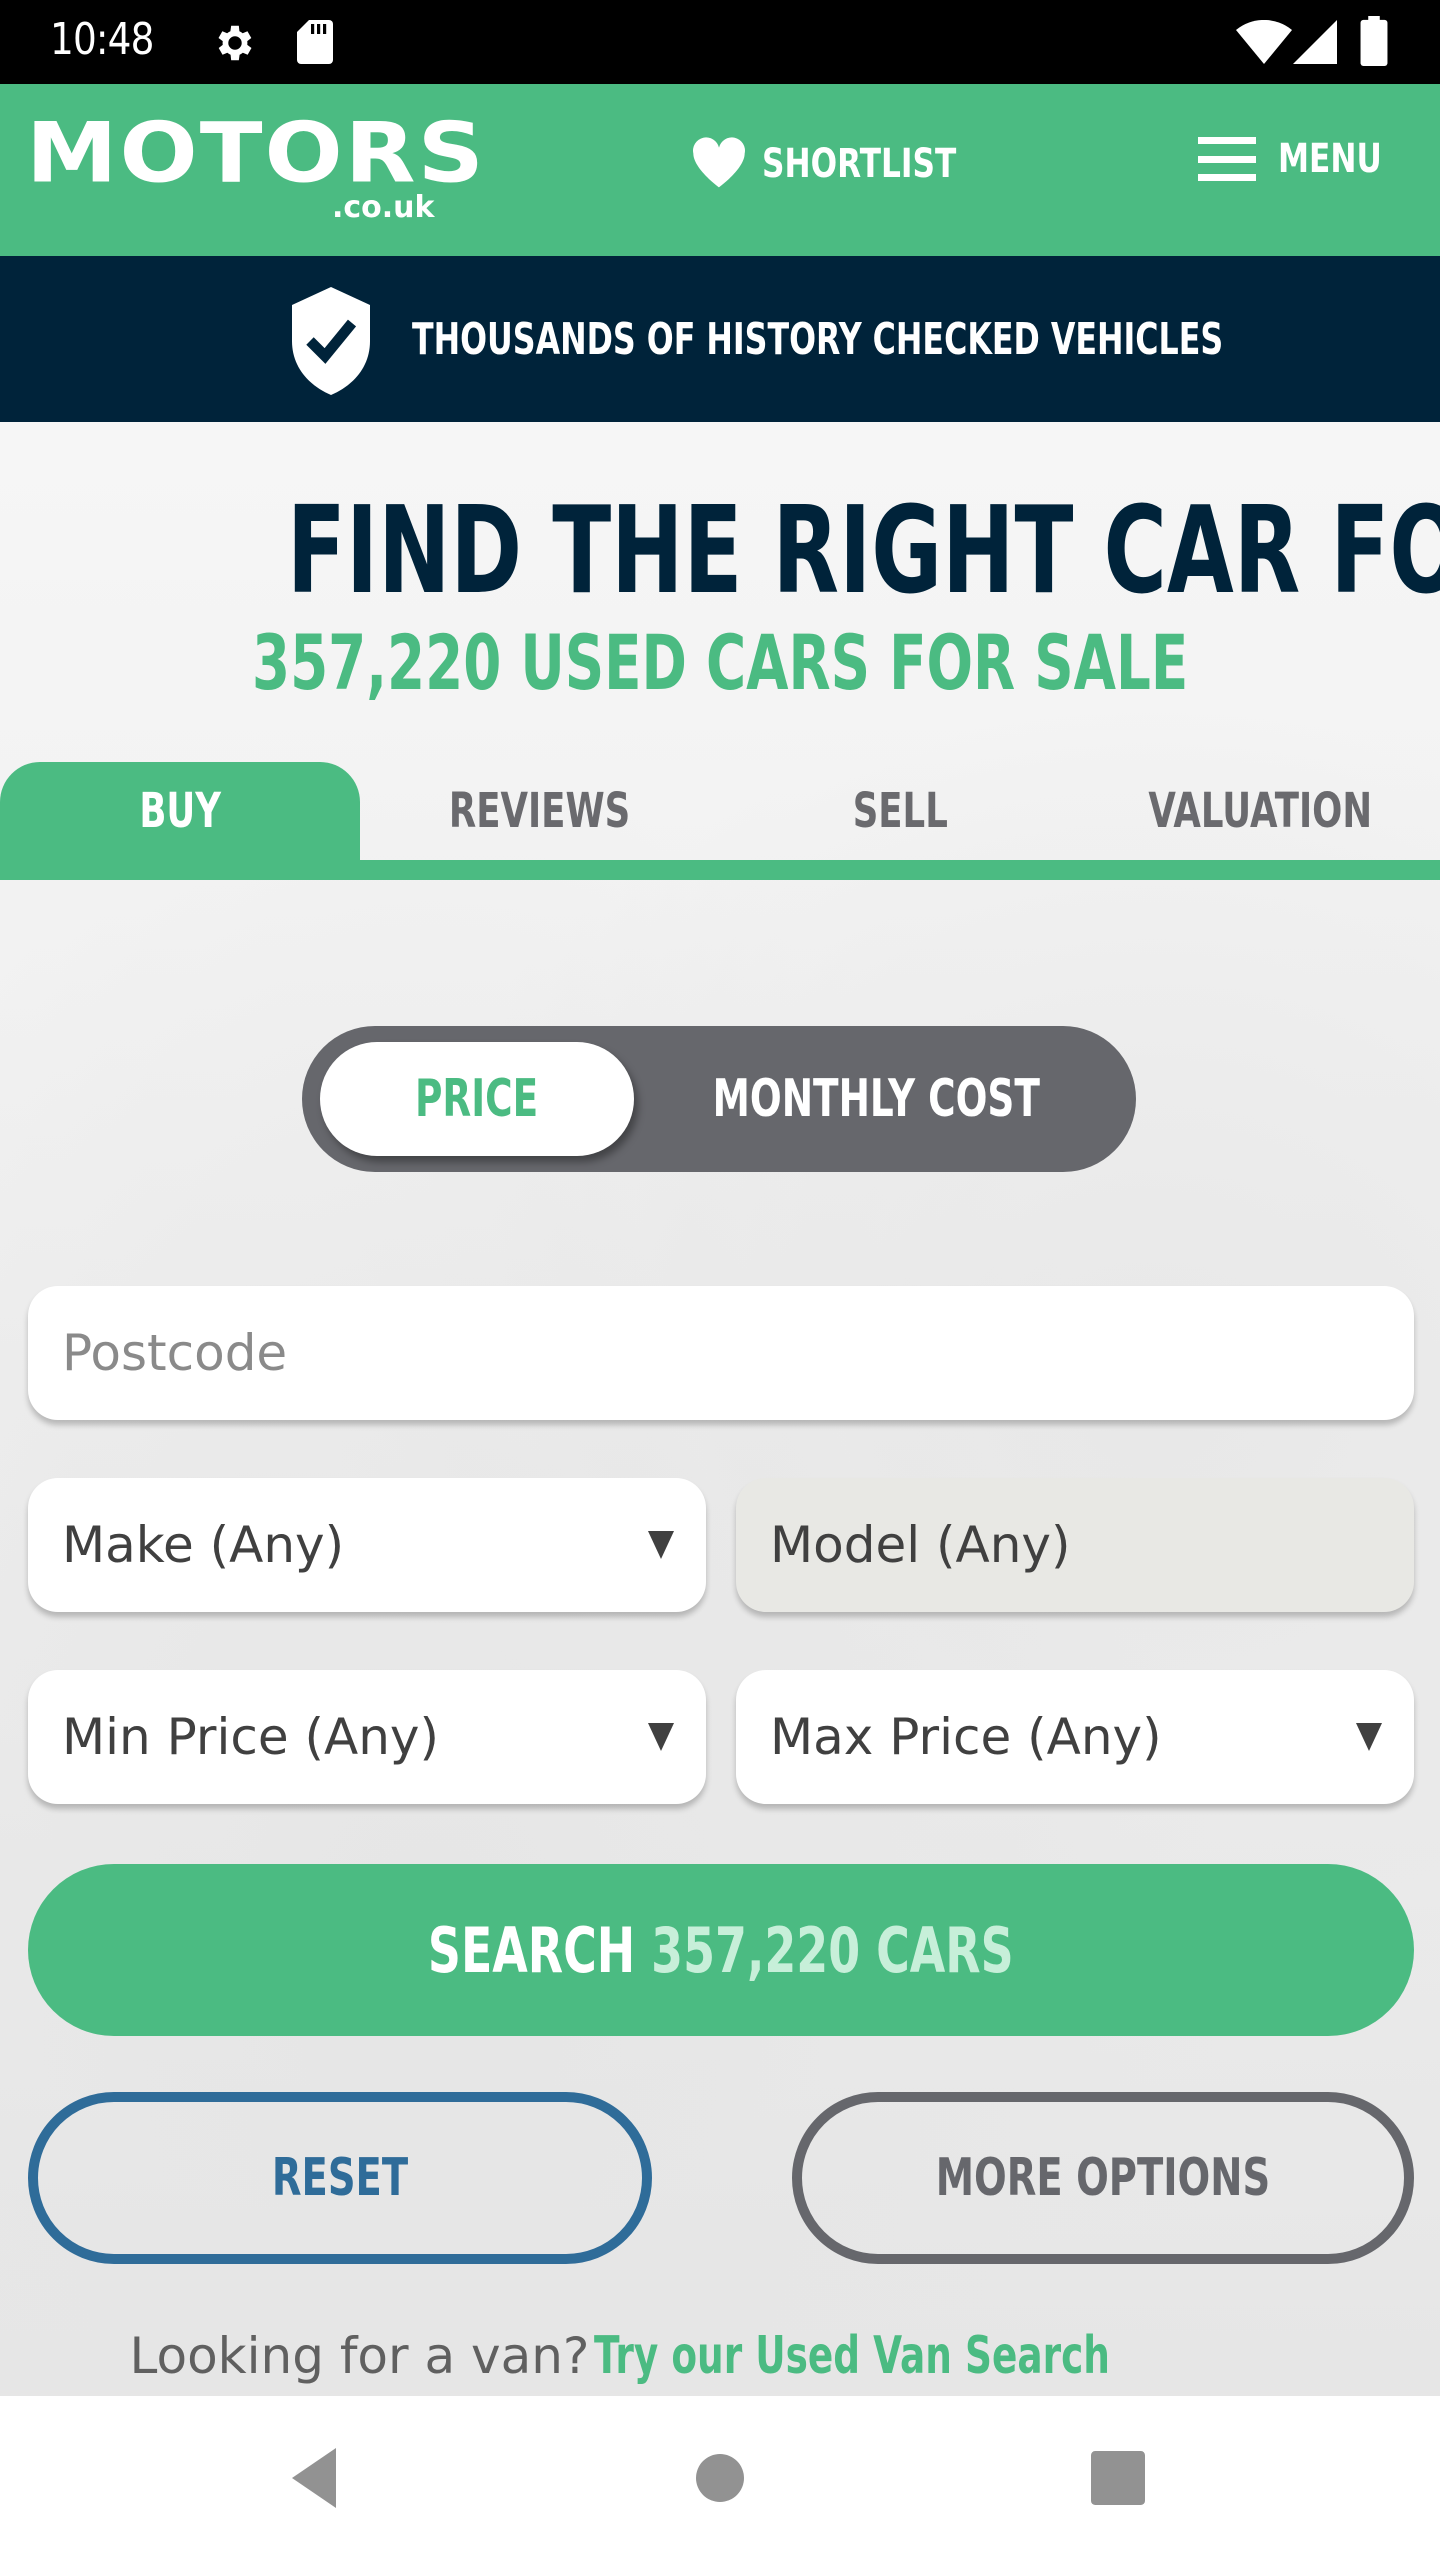  I want to click on more-options-button: MORE OPTIONS, so click(1103, 2178).